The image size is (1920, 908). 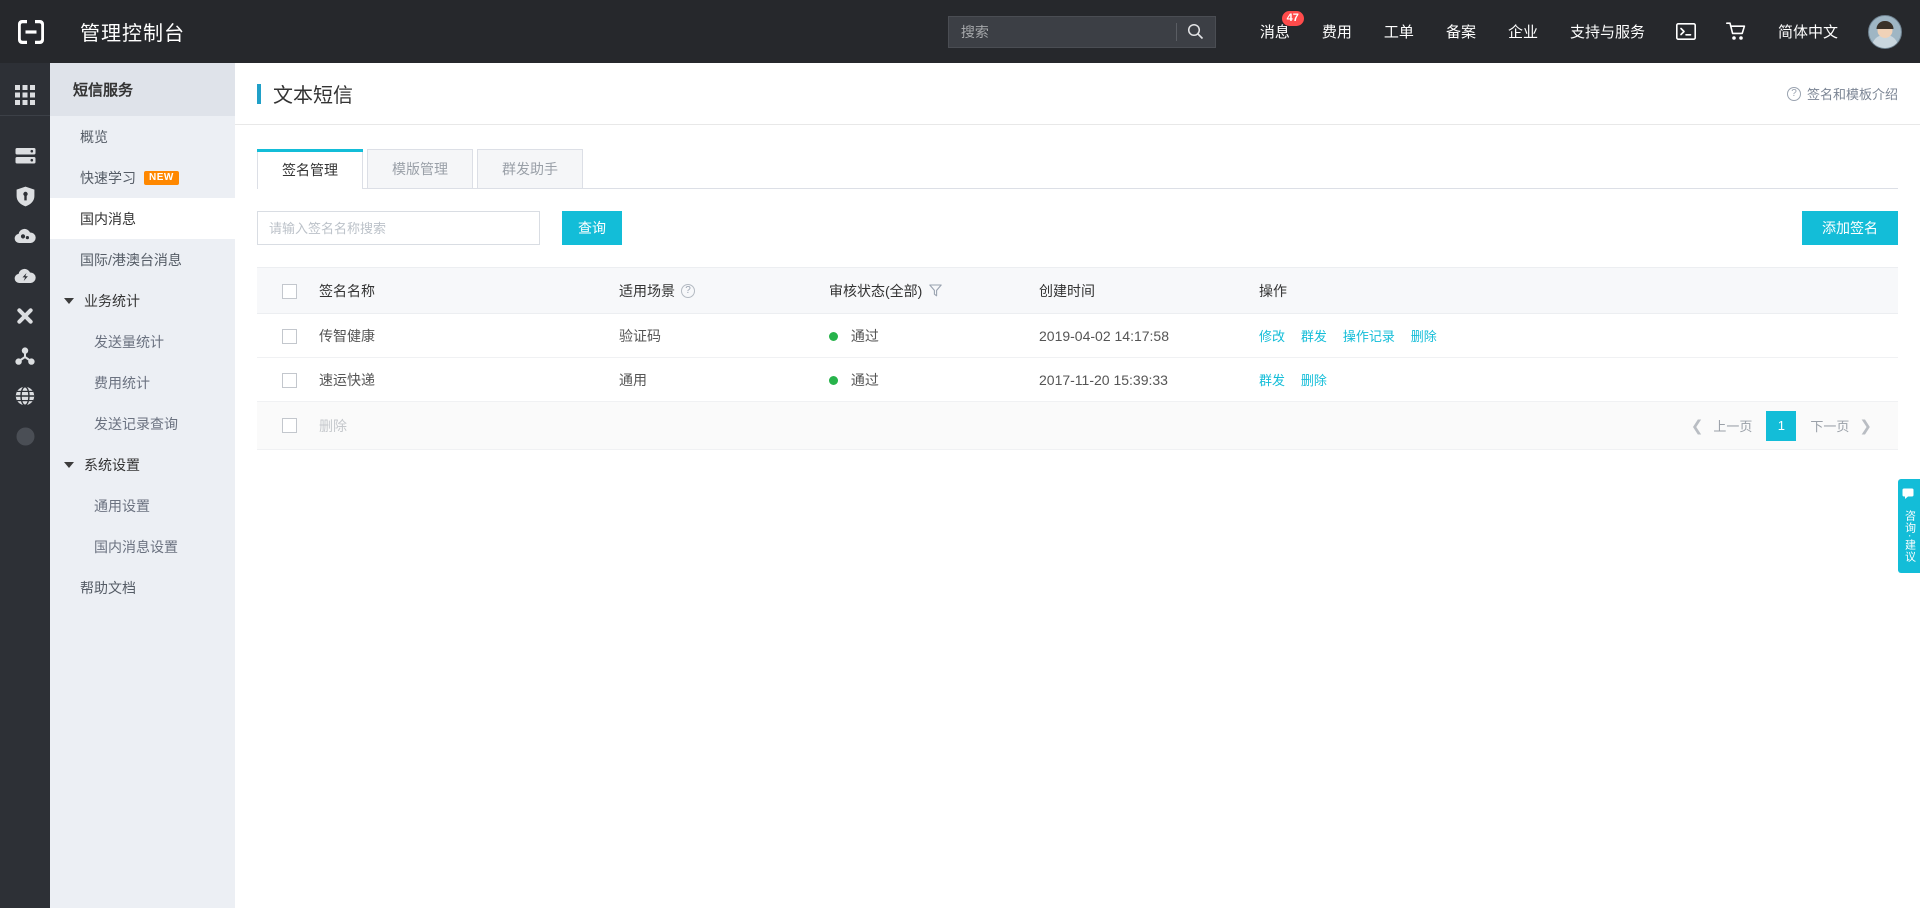 I want to click on sidebar-item-help-docs: 帮助文档, so click(x=142, y=587).